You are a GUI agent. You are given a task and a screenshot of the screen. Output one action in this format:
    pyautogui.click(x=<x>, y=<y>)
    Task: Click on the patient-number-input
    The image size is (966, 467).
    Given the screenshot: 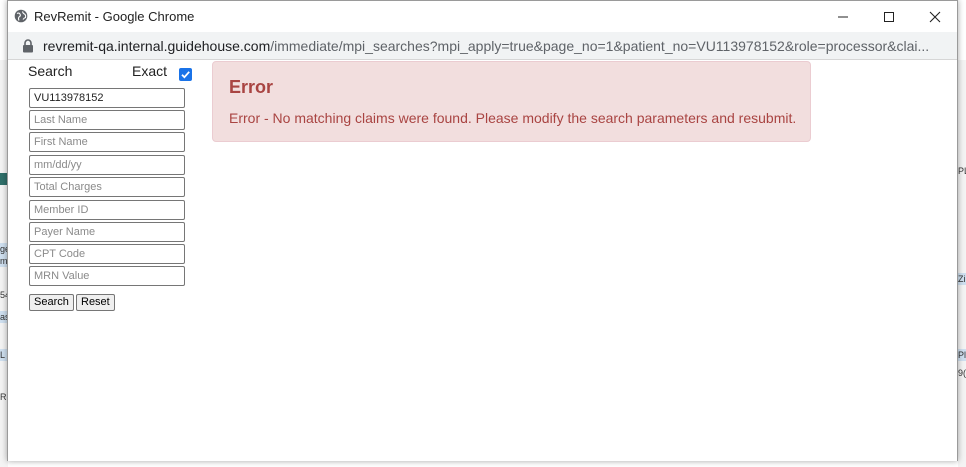 What is the action you would take?
    pyautogui.click(x=107, y=98)
    